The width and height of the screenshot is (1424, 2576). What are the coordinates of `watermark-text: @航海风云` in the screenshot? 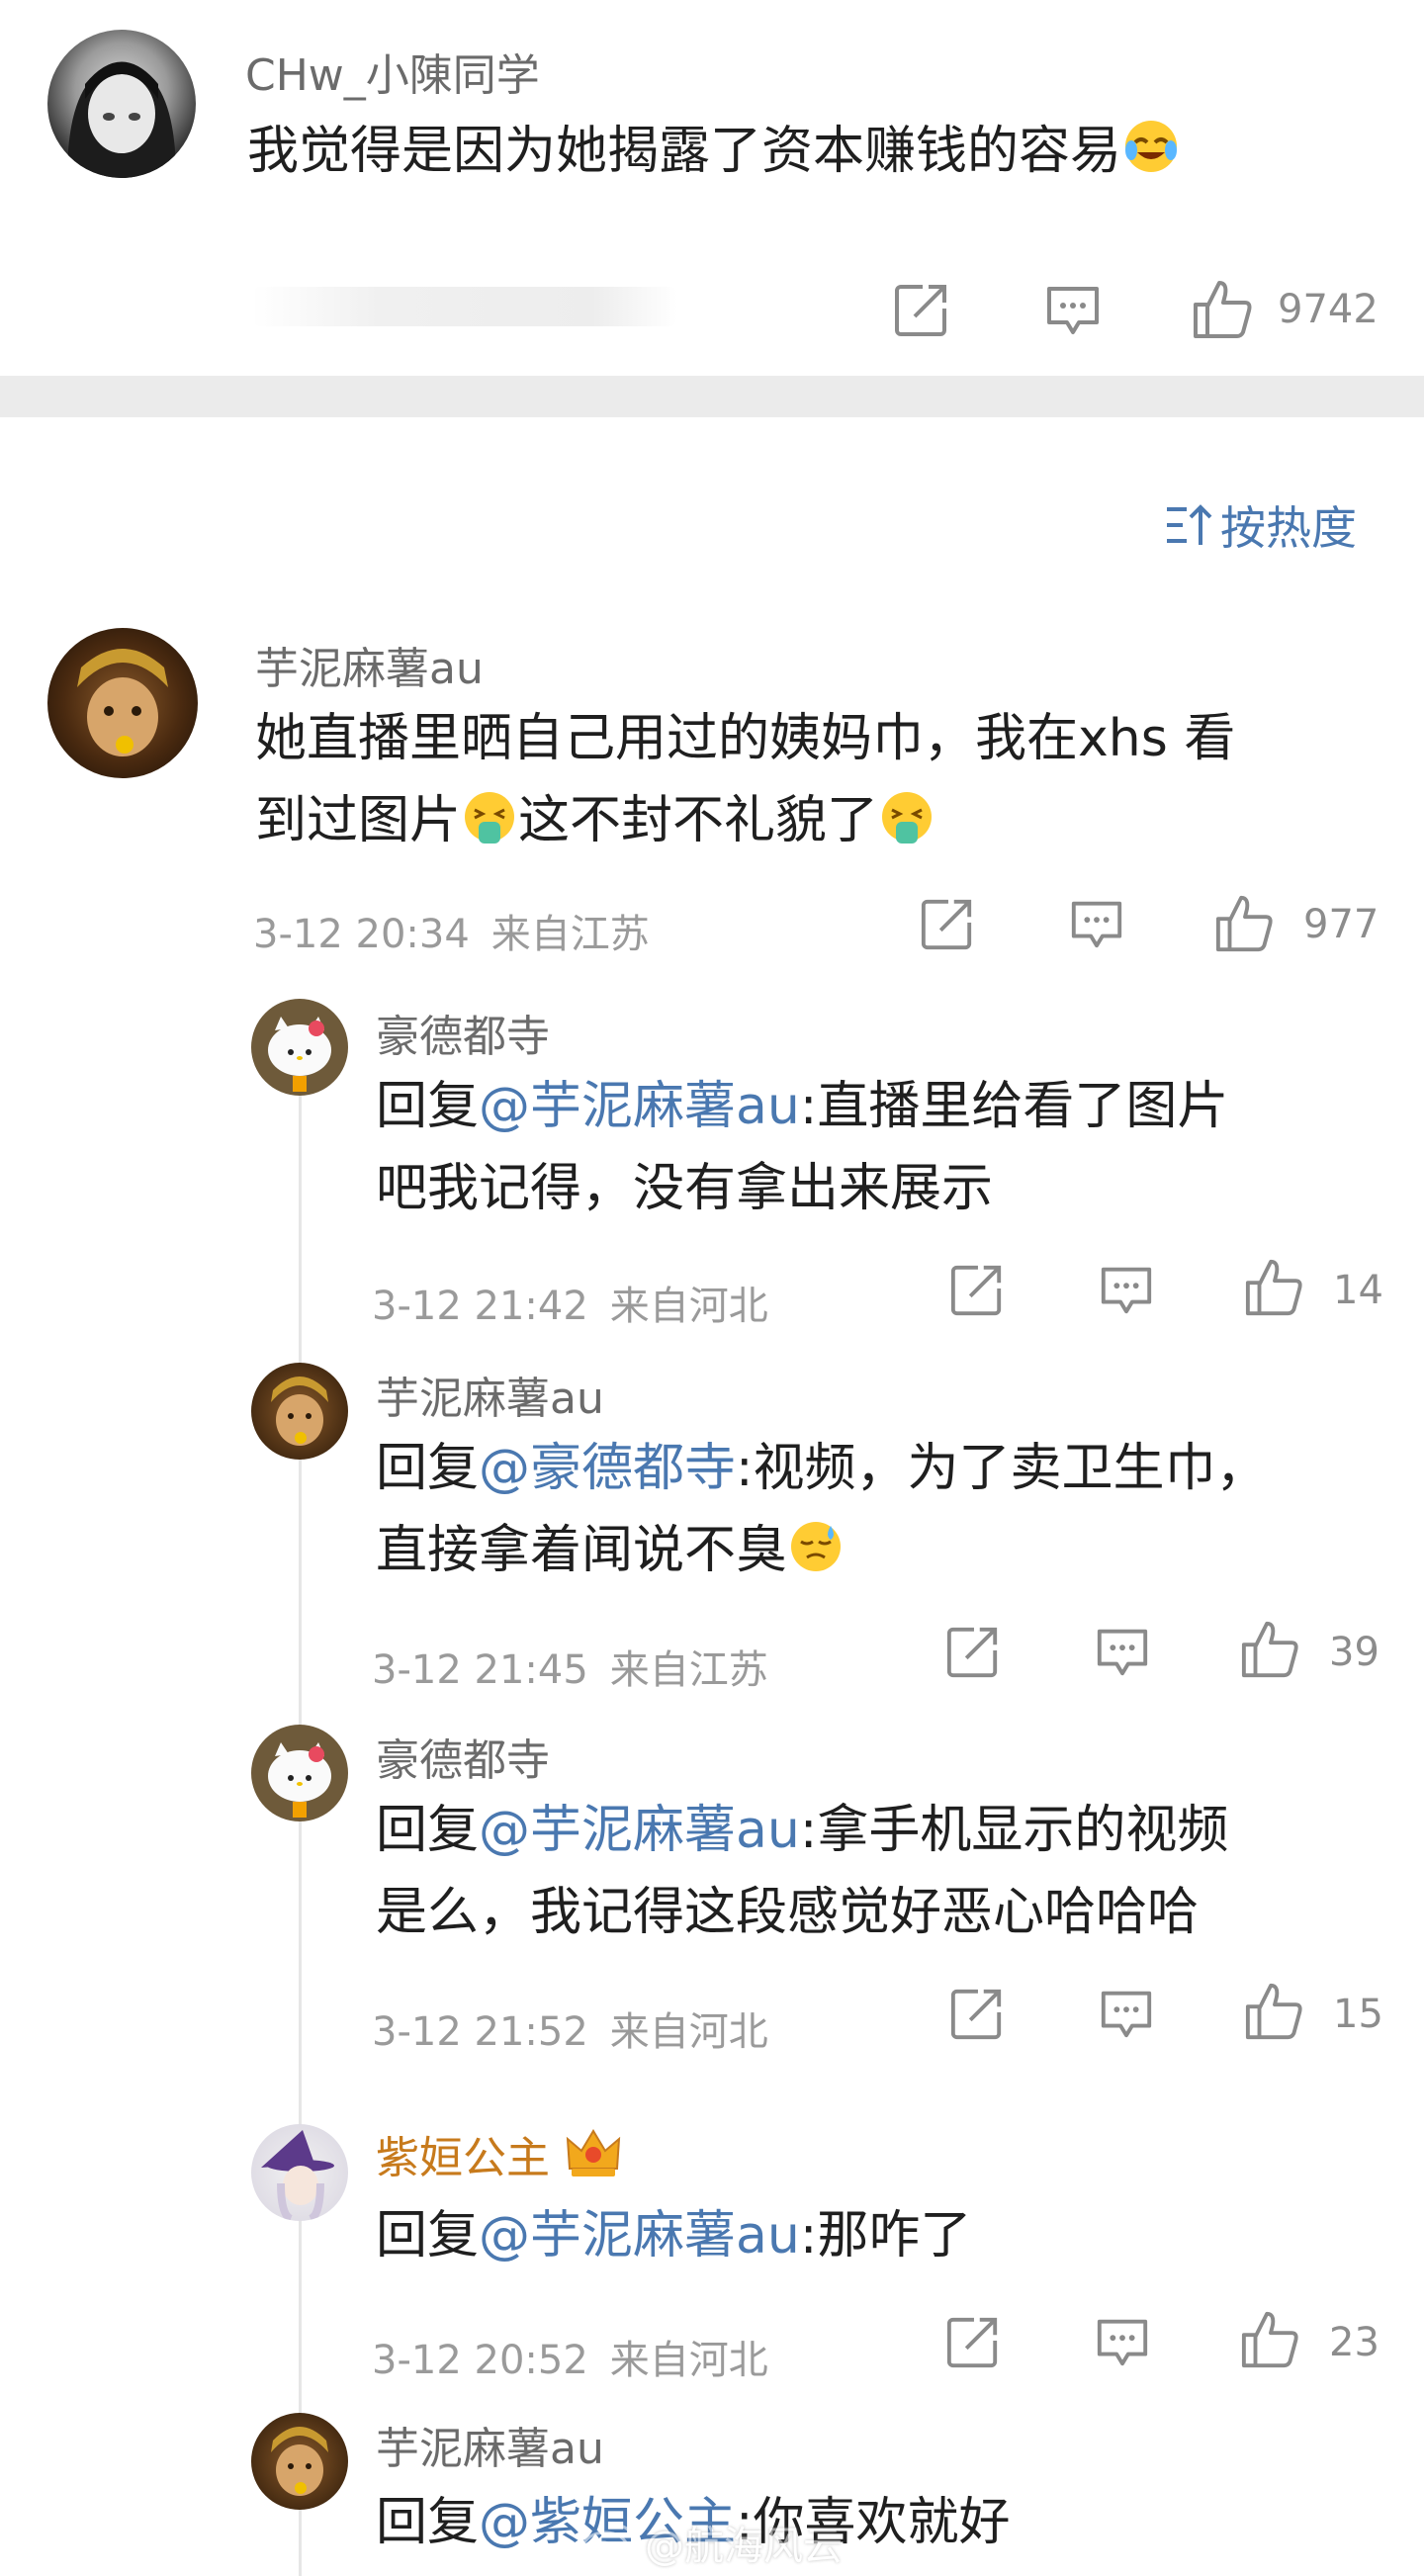 It's located at (744, 2546).